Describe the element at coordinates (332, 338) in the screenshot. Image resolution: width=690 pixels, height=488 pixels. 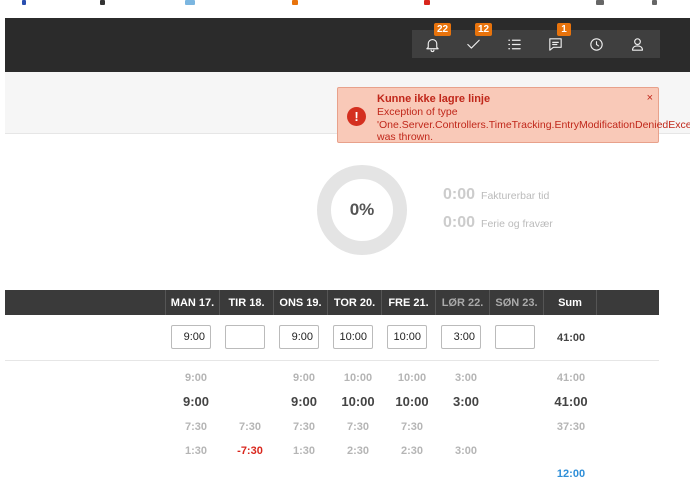
I see `hours-input-row: 41:00` at that location.